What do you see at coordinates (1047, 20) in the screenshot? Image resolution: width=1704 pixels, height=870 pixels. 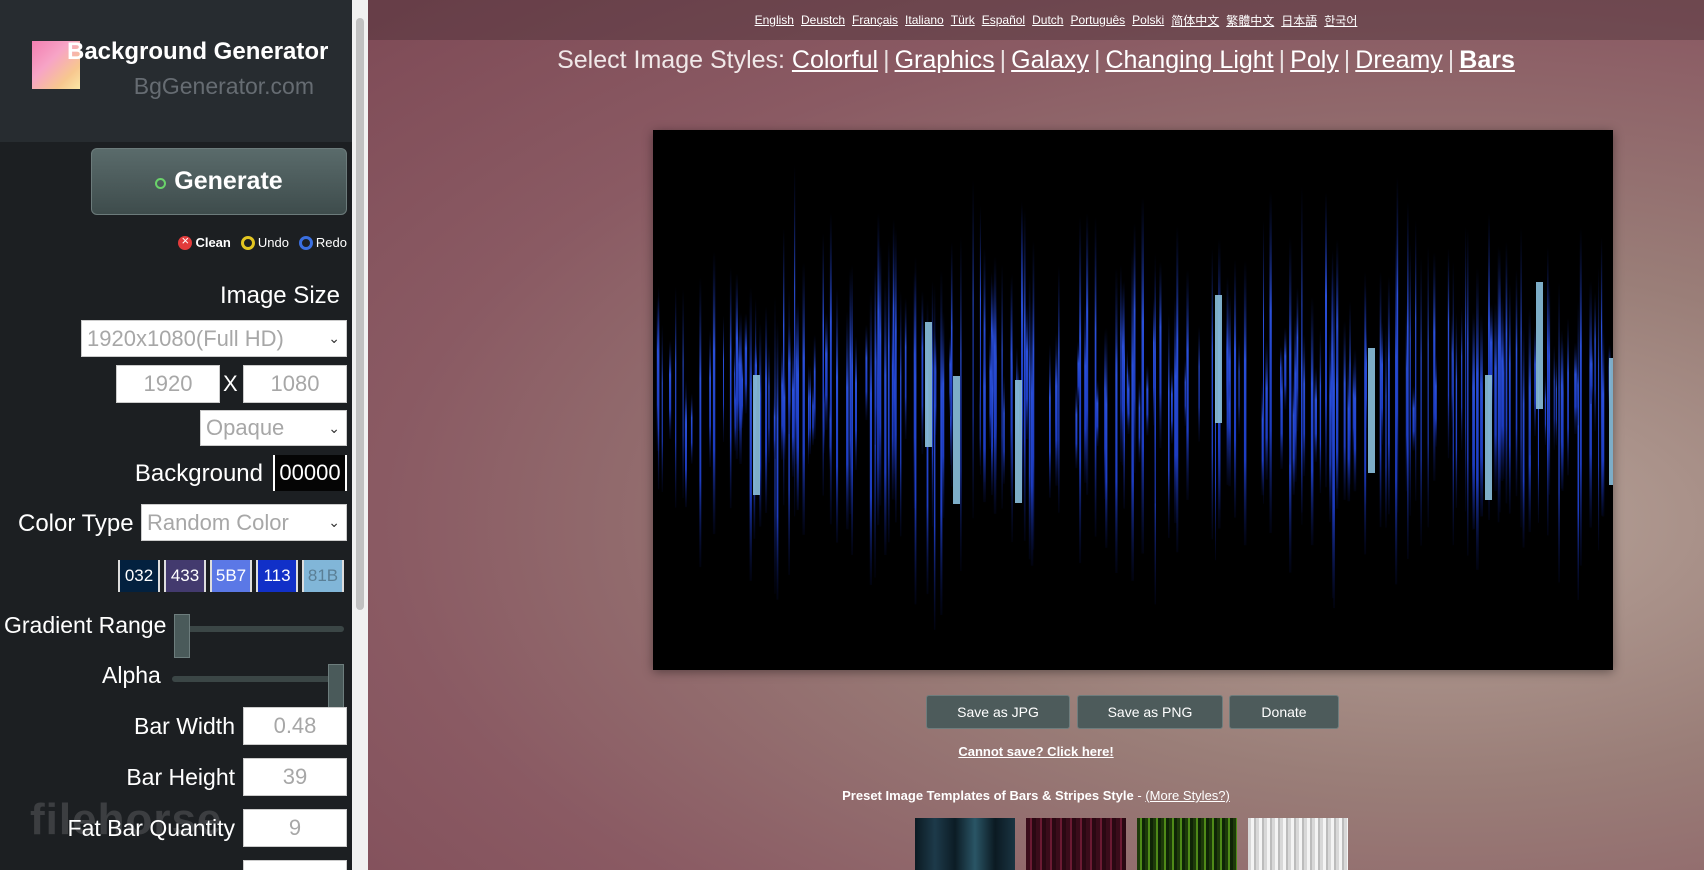 I see `language-link: Dutch` at bounding box center [1047, 20].